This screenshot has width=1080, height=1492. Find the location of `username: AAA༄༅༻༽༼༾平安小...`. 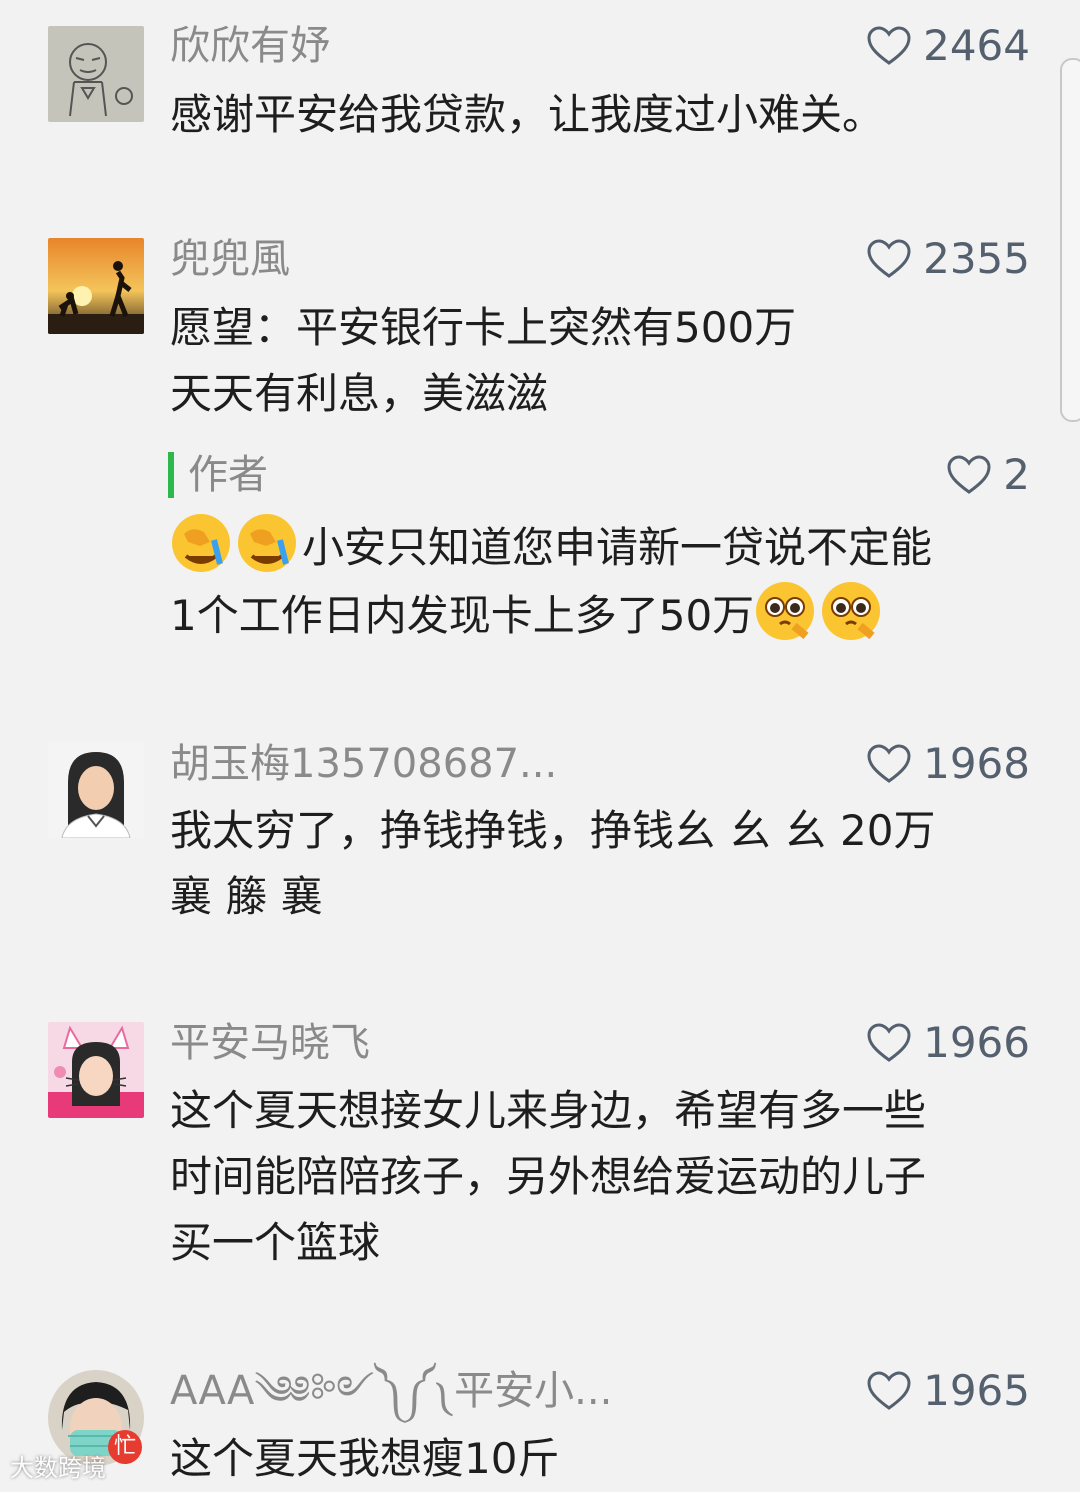

username: AAA༄༅༻༽༼༾平安小... is located at coordinates (391, 1391).